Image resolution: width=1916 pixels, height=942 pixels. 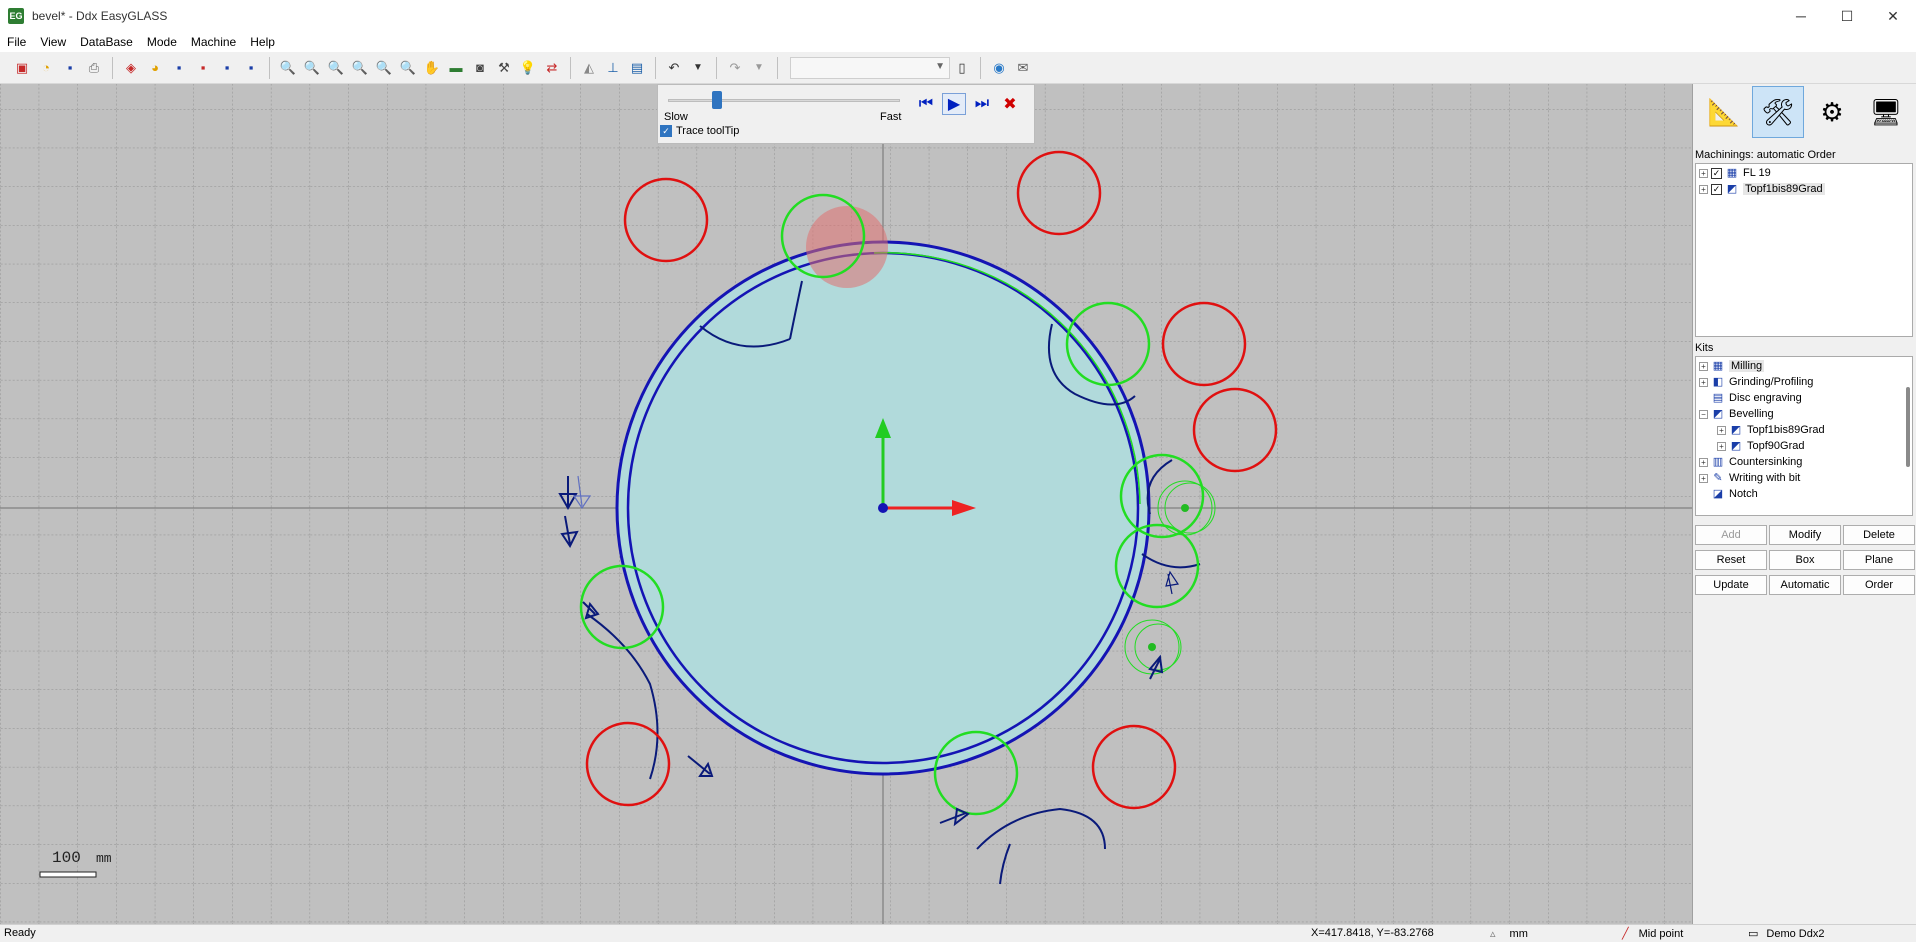 What do you see at coordinates (227, 68) in the screenshot?
I see `save-as-icon: ▪` at bounding box center [227, 68].